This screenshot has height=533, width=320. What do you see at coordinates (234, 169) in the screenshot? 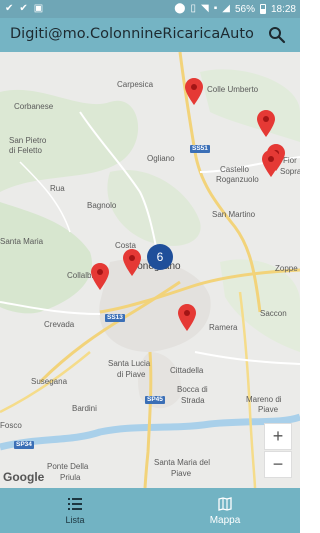
I see `place-label: Castello` at bounding box center [234, 169].